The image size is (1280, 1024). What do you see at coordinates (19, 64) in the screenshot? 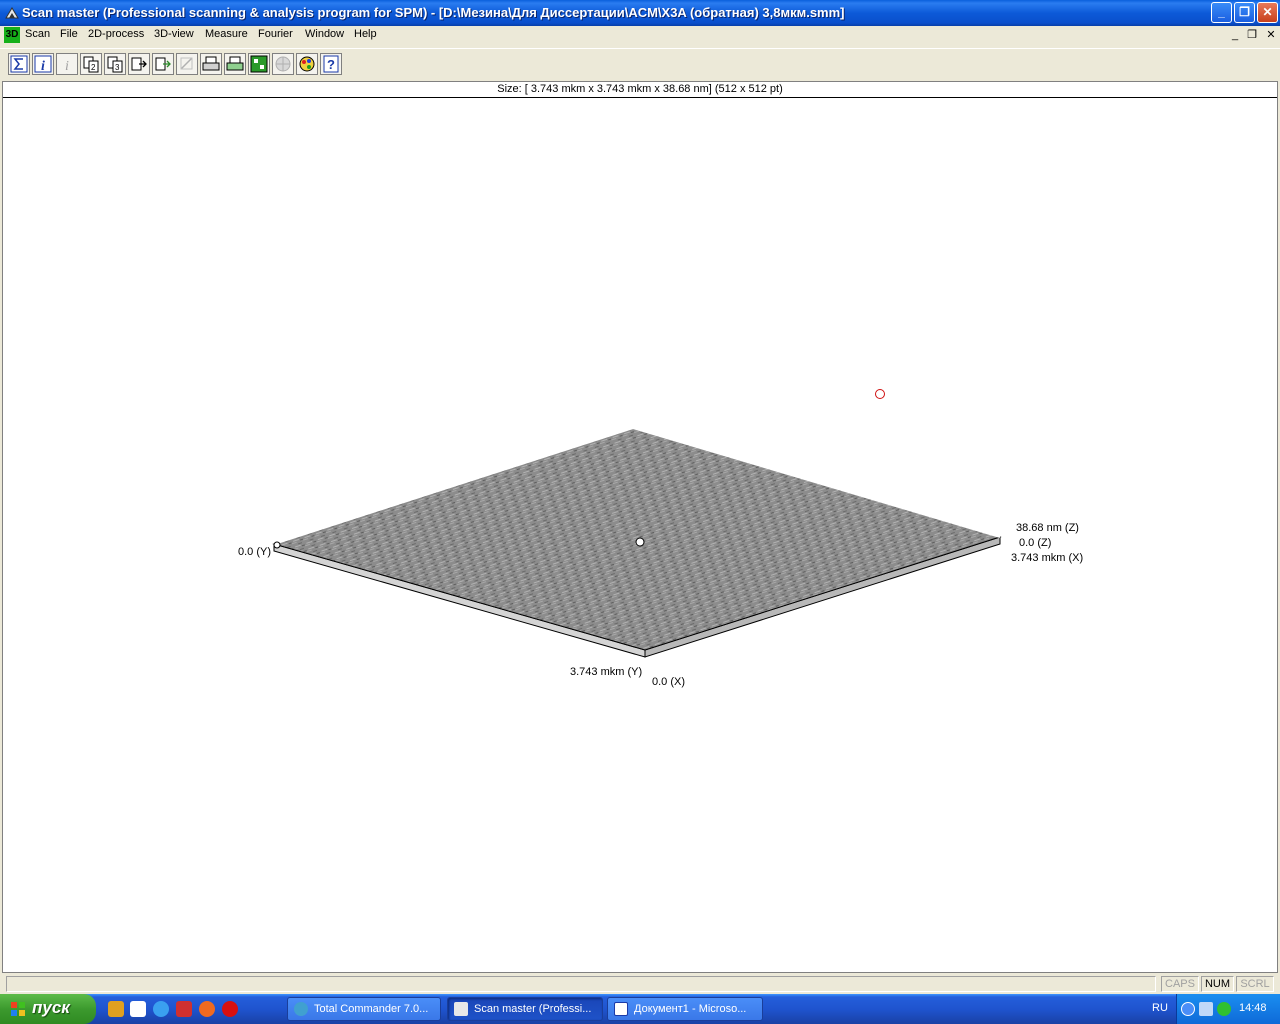
I see `sigma-icon` at bounding box center [19, 64].